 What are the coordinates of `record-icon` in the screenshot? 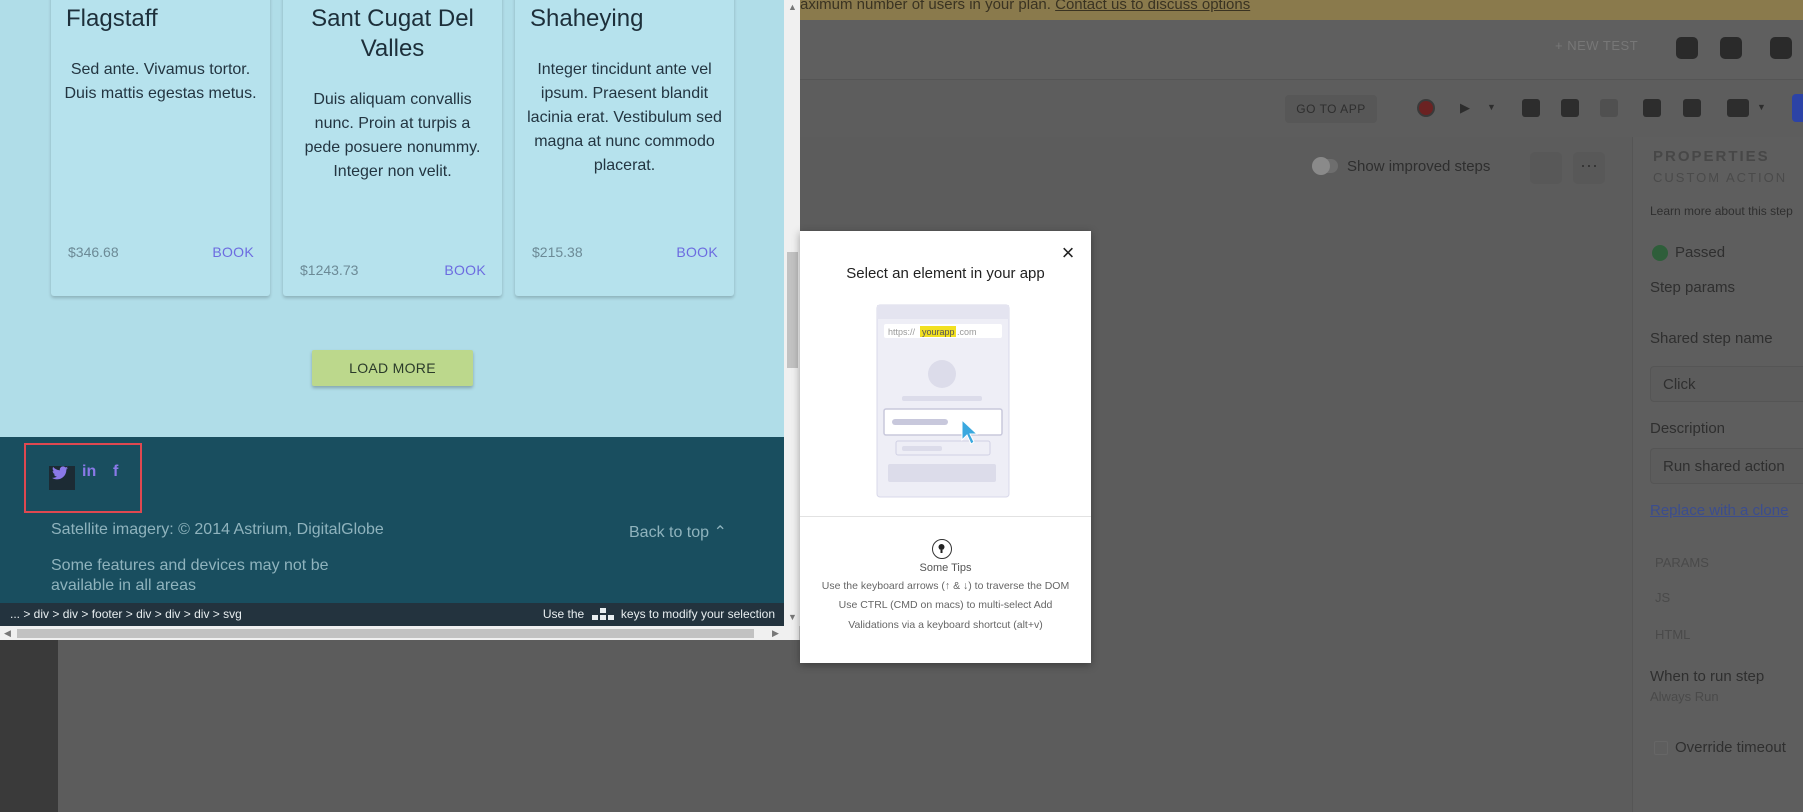 It's located at (1426, 108).